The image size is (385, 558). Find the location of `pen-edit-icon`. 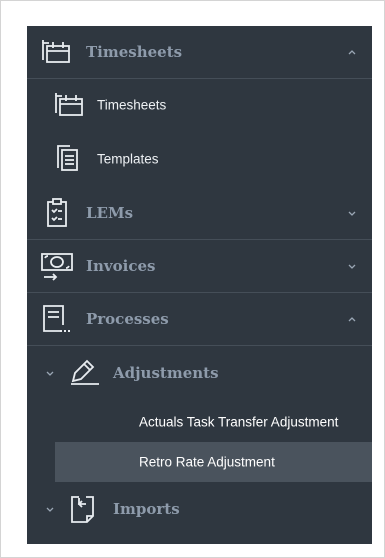

pen-edit-icon is located at coordinates (85, 372).